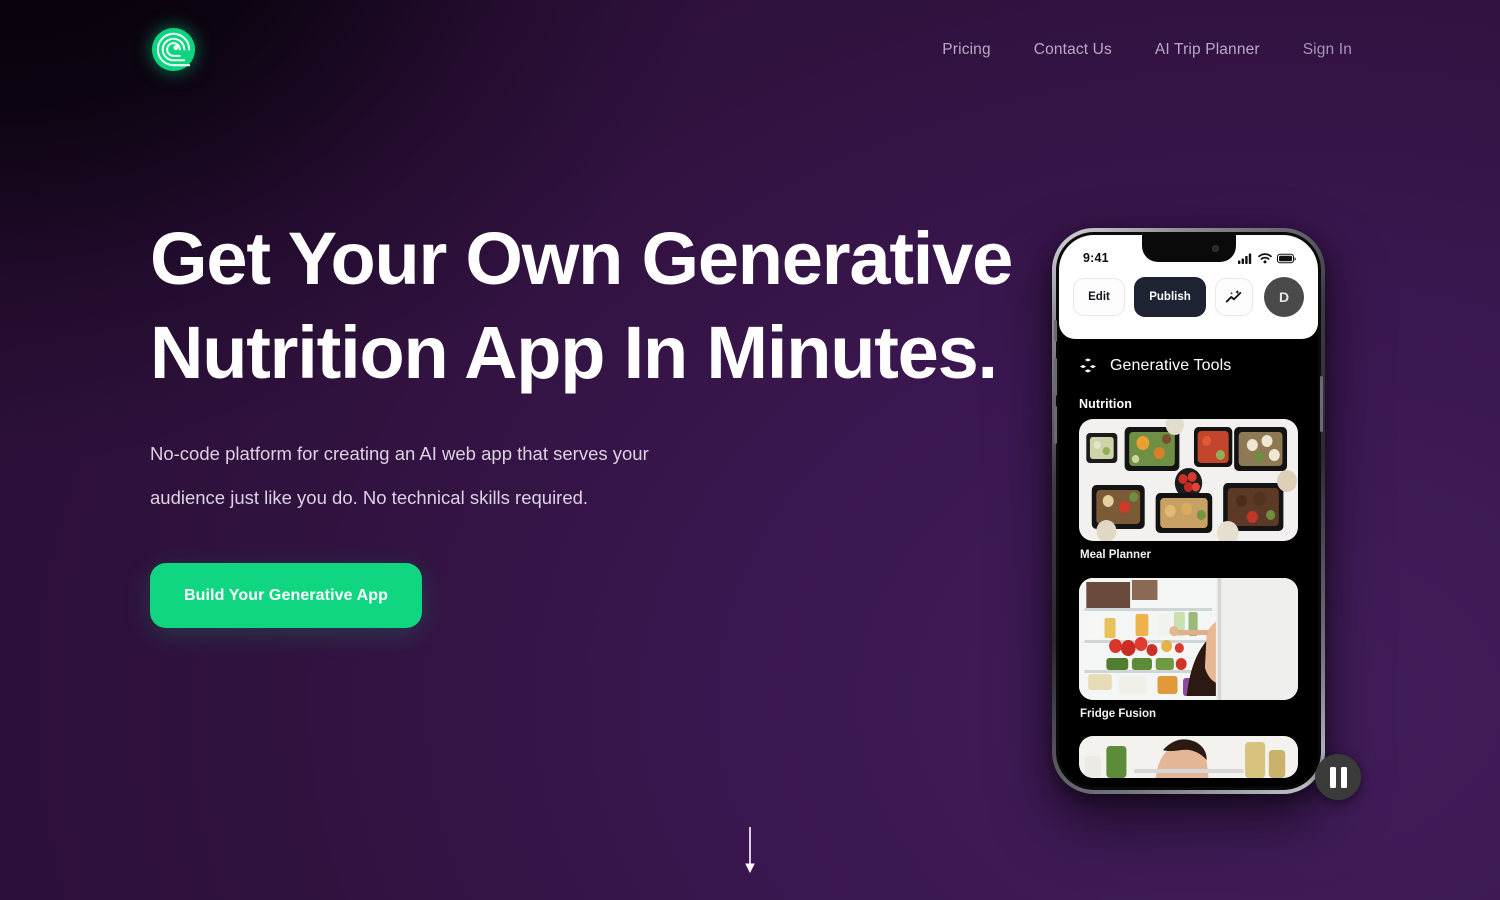 The height and width of the screenshot is (900, 1500). What do you see at coordinates (1321, 404) in the screenshot?
I see `phone-power-button` at bounding box center [1321, 404].